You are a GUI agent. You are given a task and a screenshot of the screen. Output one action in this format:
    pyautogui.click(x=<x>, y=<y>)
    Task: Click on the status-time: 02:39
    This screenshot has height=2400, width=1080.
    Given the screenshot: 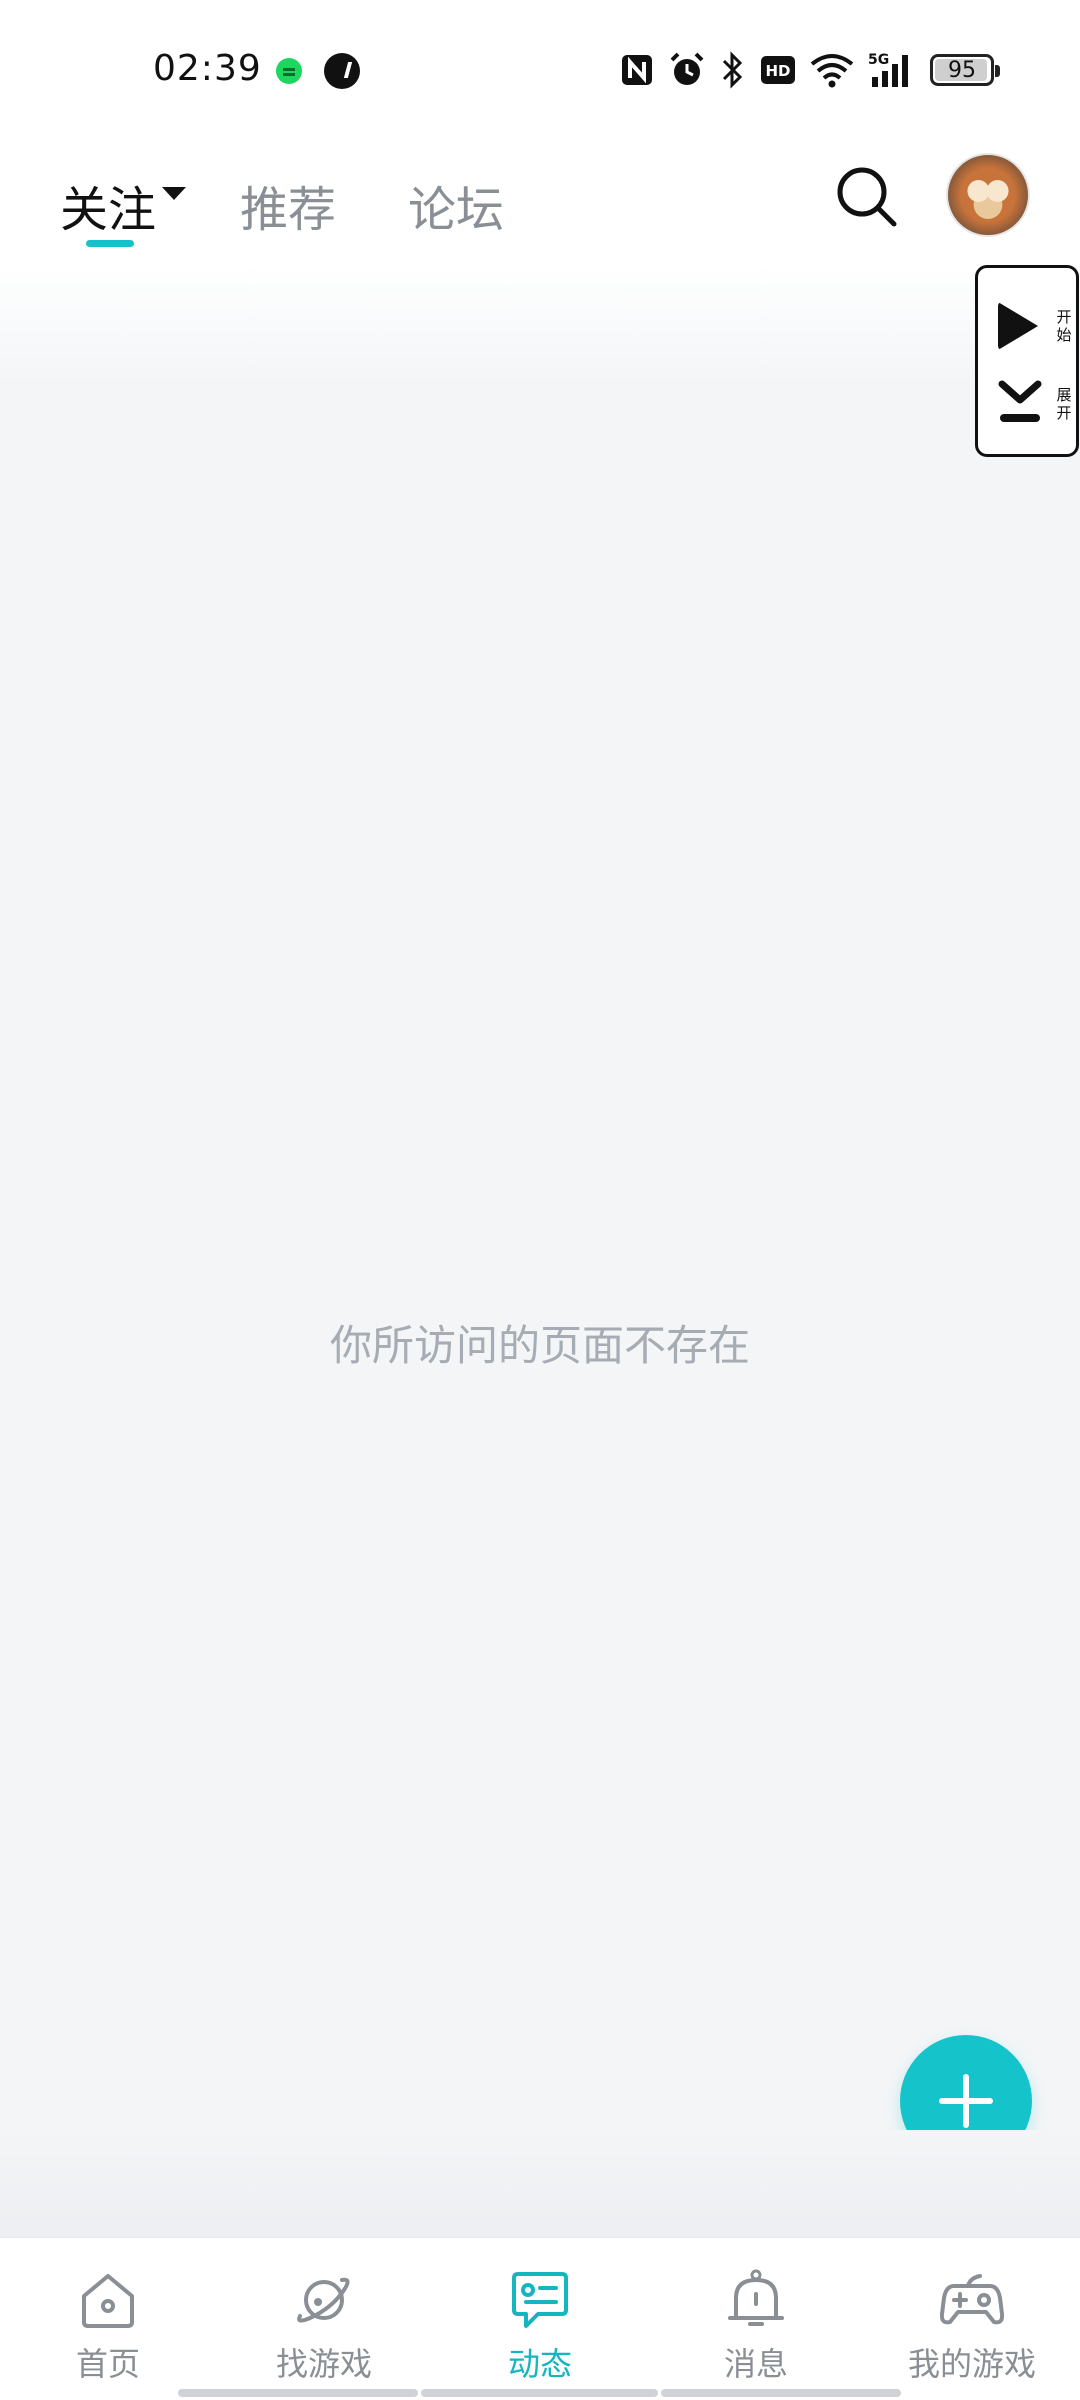 What is the action you would take?
    pyautogui.click(x=207, y=68)
    